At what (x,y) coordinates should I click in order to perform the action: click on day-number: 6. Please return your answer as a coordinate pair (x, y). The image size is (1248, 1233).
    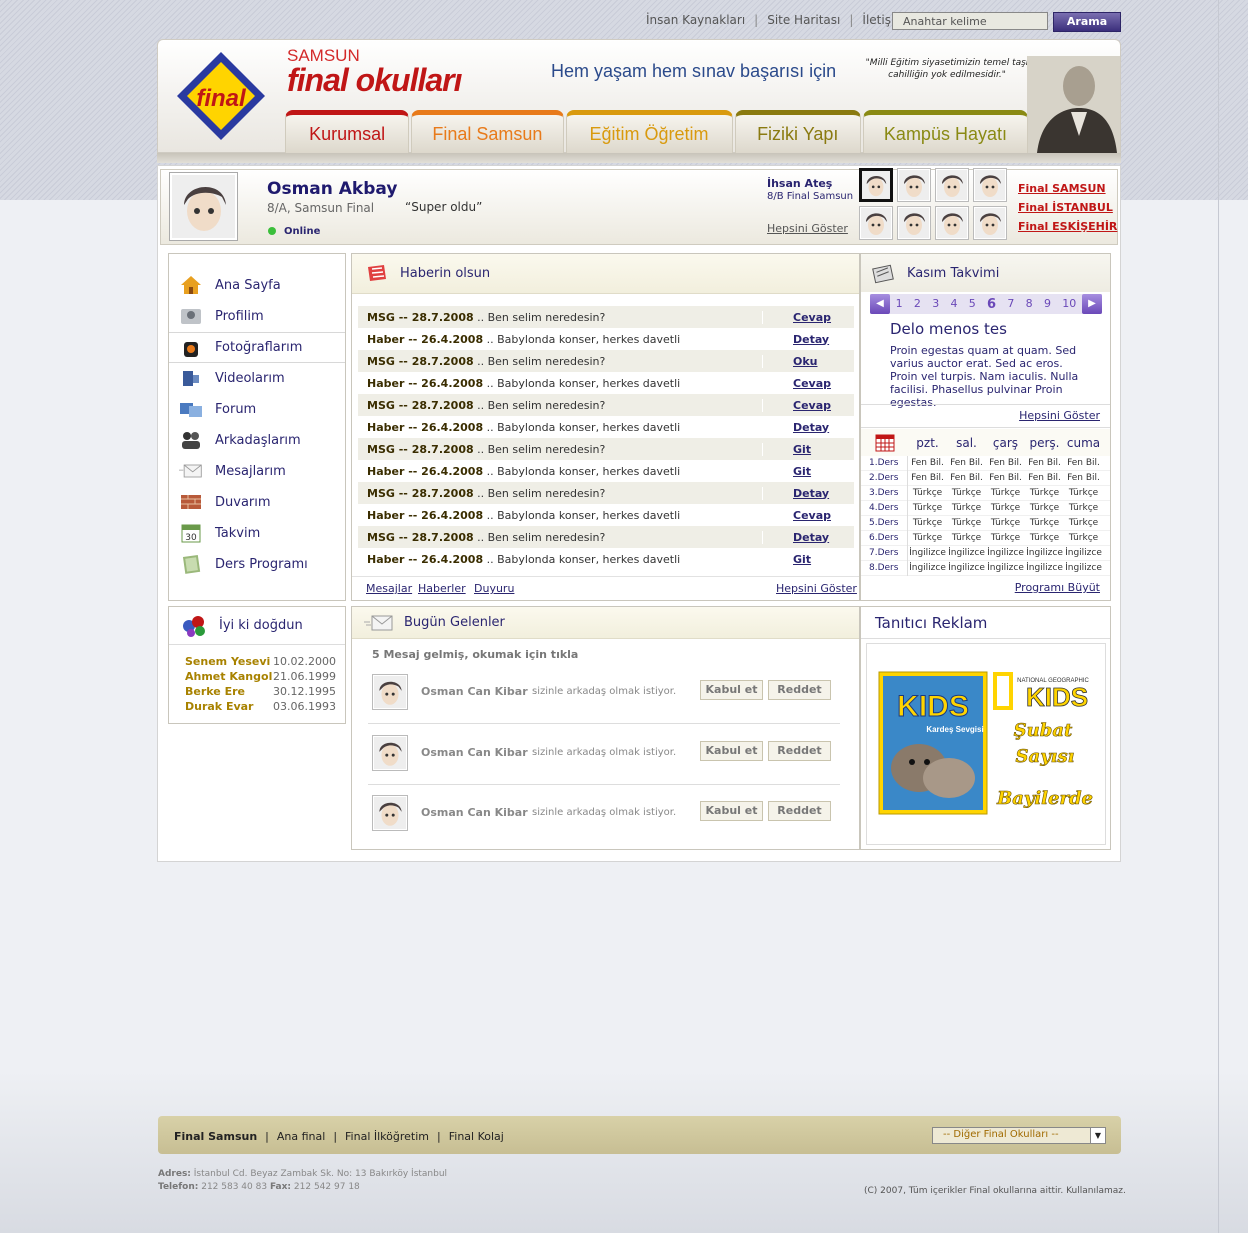
    Looking at the image, I should click on (991, 304).